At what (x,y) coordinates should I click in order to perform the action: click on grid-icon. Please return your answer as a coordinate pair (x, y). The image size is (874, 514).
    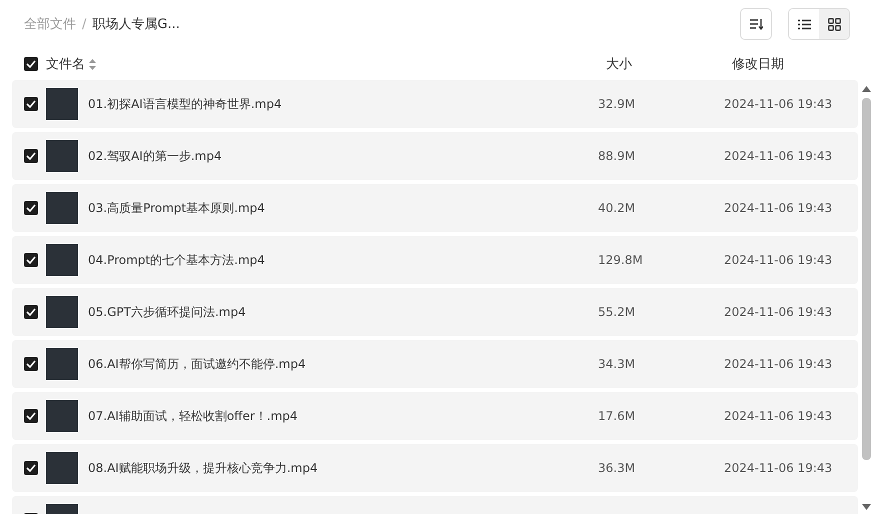
    Looking at the image, I should click on (834, 24).